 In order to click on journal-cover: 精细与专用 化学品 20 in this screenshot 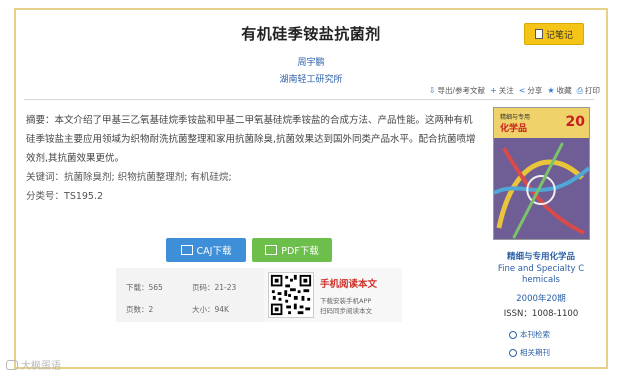, I will do `click(541, 173)`.